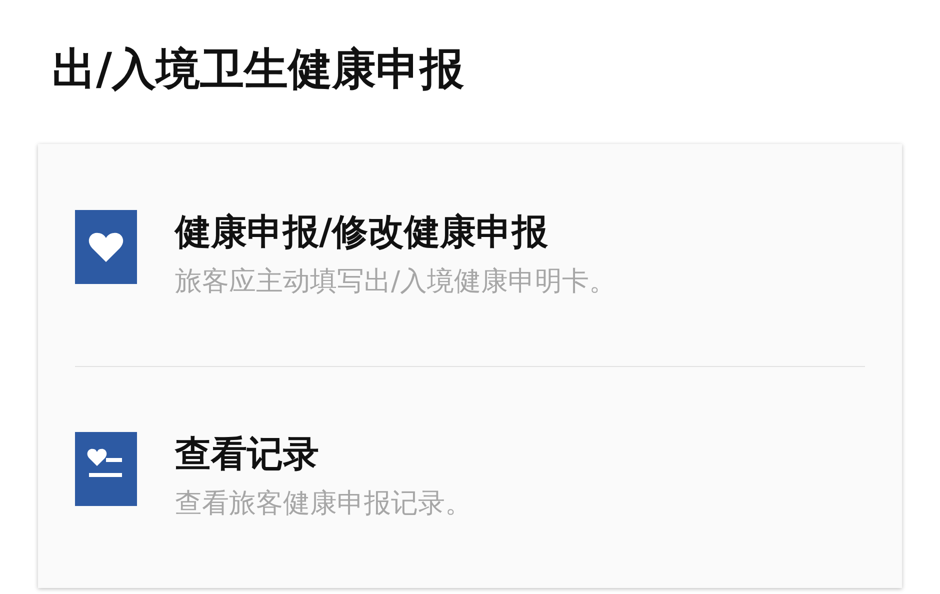  Describe the element at coordinates (395, 232) in the screenshot. I see `menu-item-title: 健康申报/修改健康申报` at that location.